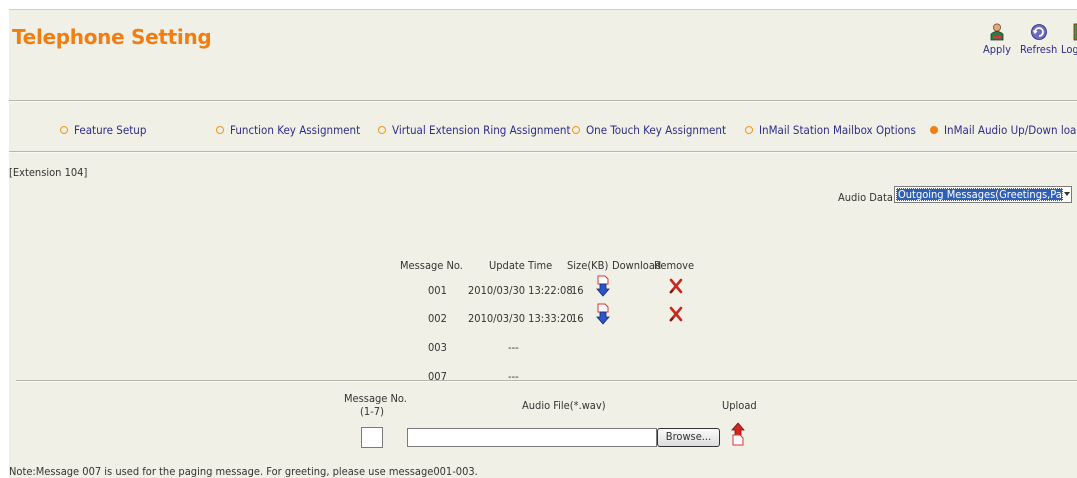  Describe the element at coordinates (543, 101) in the screenshot. I see `header-divider` at that location.